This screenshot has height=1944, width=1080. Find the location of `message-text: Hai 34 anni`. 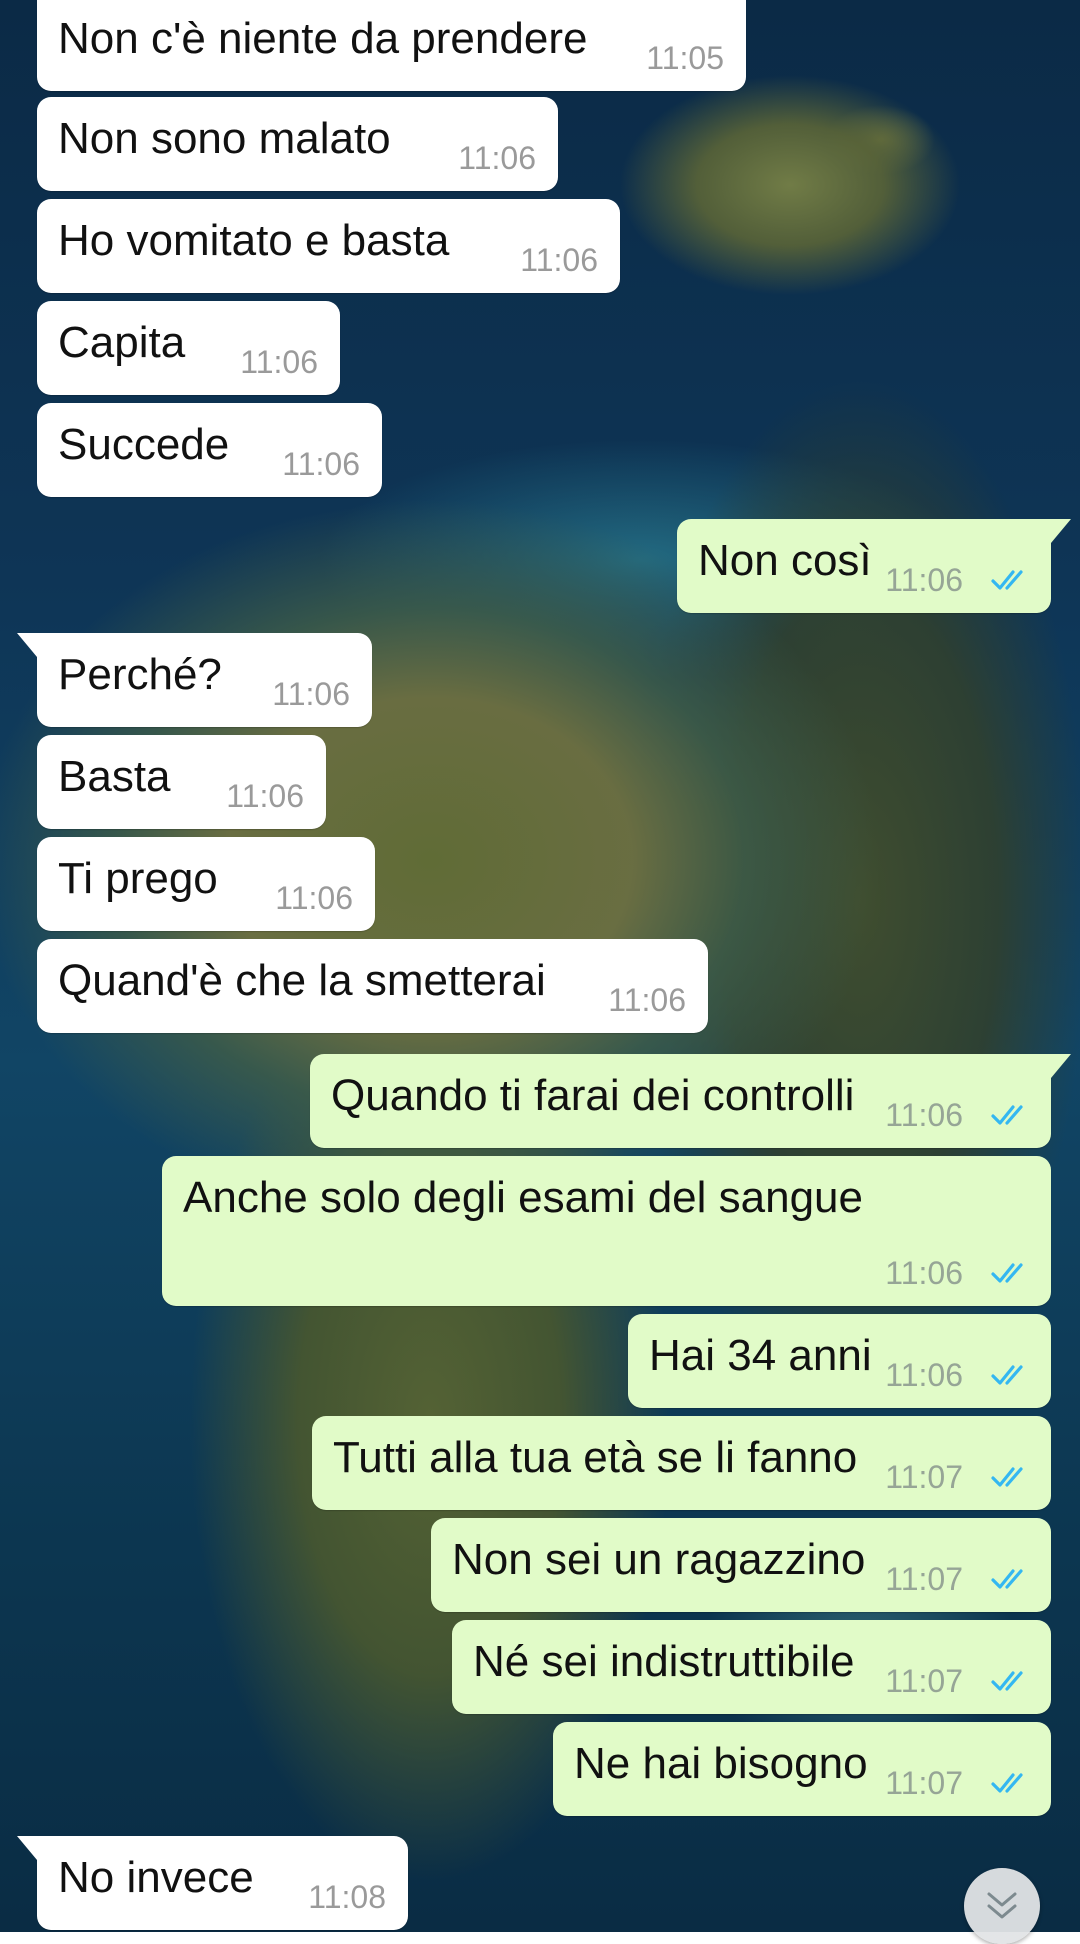

message-text: Hai 34 anni is located at coordinates (760, 1355).